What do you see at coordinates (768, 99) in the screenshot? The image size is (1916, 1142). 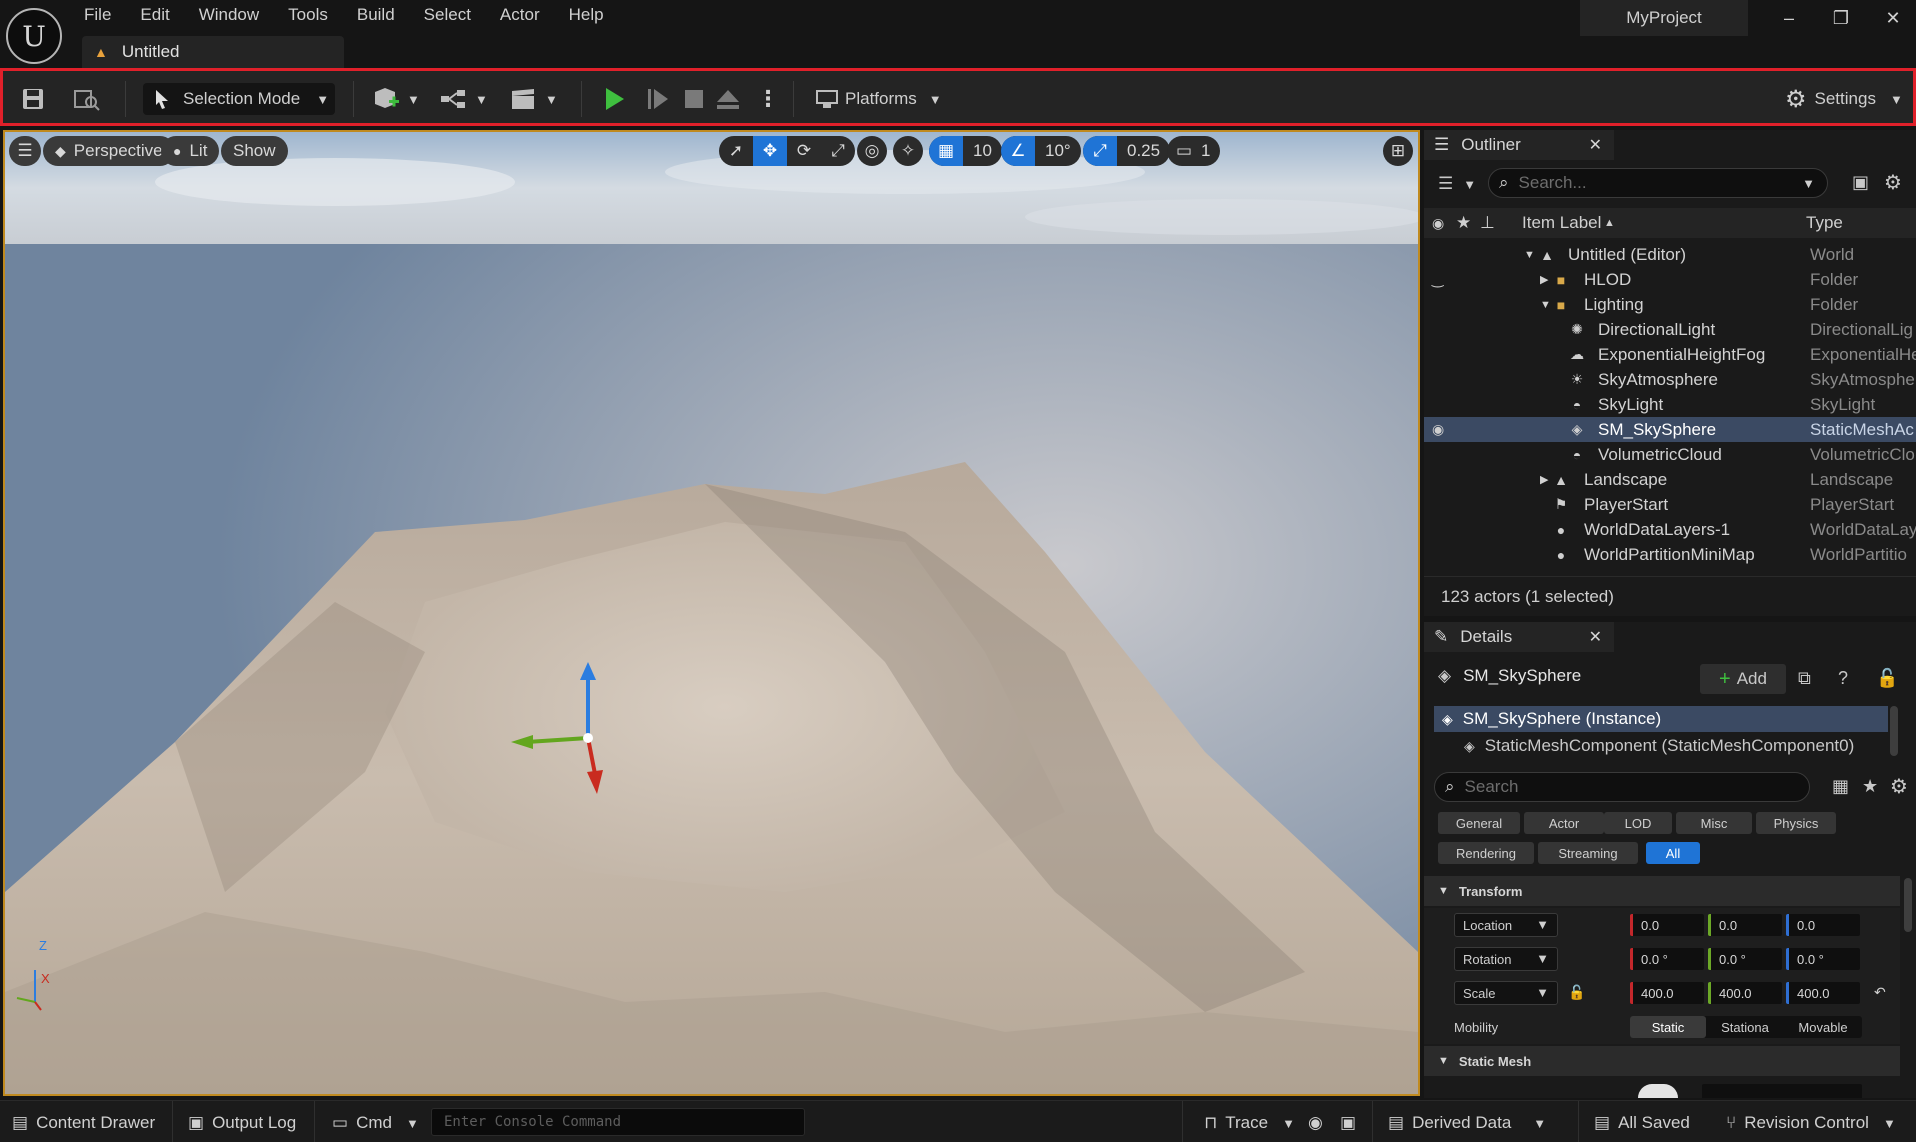 I see `more-options-icon: ⋮` at bounding box center [768, 99].